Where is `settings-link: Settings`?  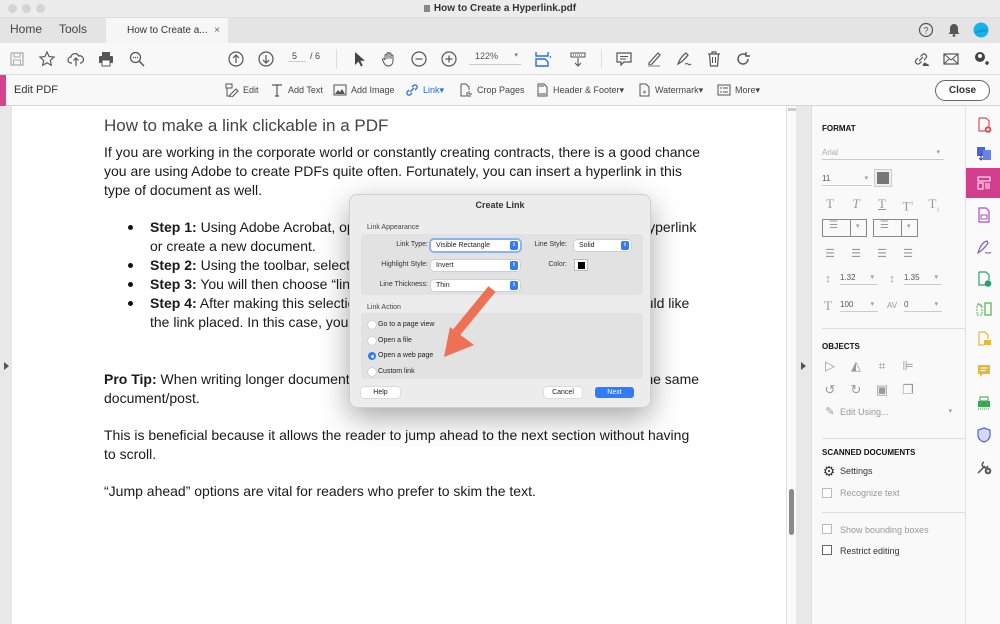 settings-link: Settings is located at coordinates (856, 471).